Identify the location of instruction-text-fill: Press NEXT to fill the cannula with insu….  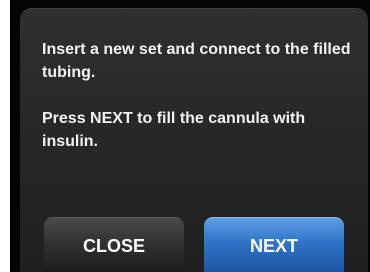
(174, 130).